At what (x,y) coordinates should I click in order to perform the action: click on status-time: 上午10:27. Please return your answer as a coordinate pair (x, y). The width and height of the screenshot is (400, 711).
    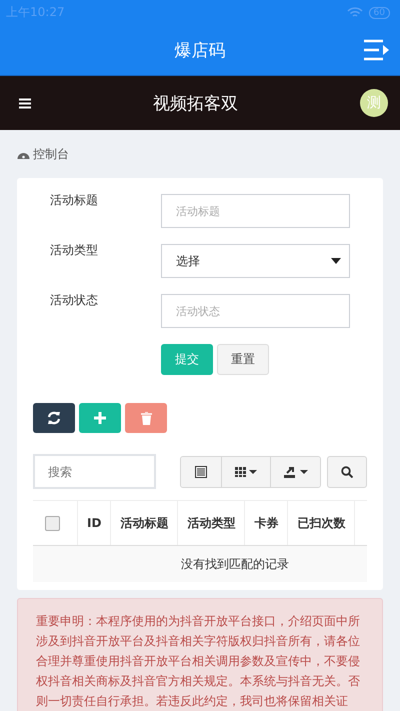
    Looking at the image, I should click on (35, 12).